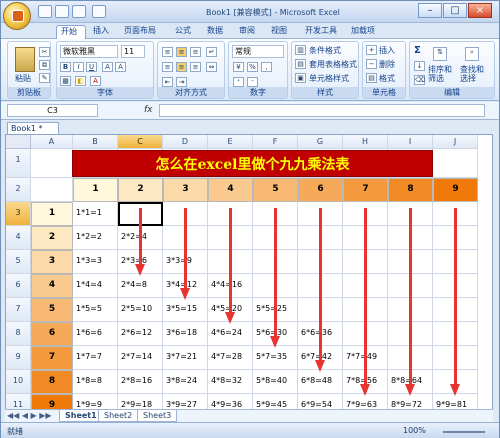 The height and width of the screenshot is (438, 500). What do you see at coordinates (79, 11) in the screenshot?
I see `redo-icon` at bounding box center [79, 11].